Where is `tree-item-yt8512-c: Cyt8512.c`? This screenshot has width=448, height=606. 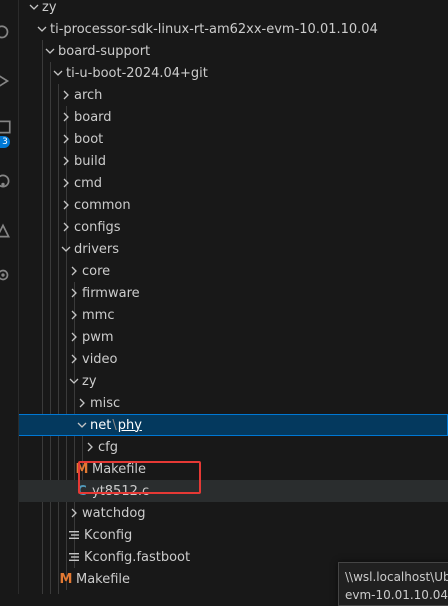
tree-item-yt8512-c: Cyt8512.c is located at coordinates (233, 491).